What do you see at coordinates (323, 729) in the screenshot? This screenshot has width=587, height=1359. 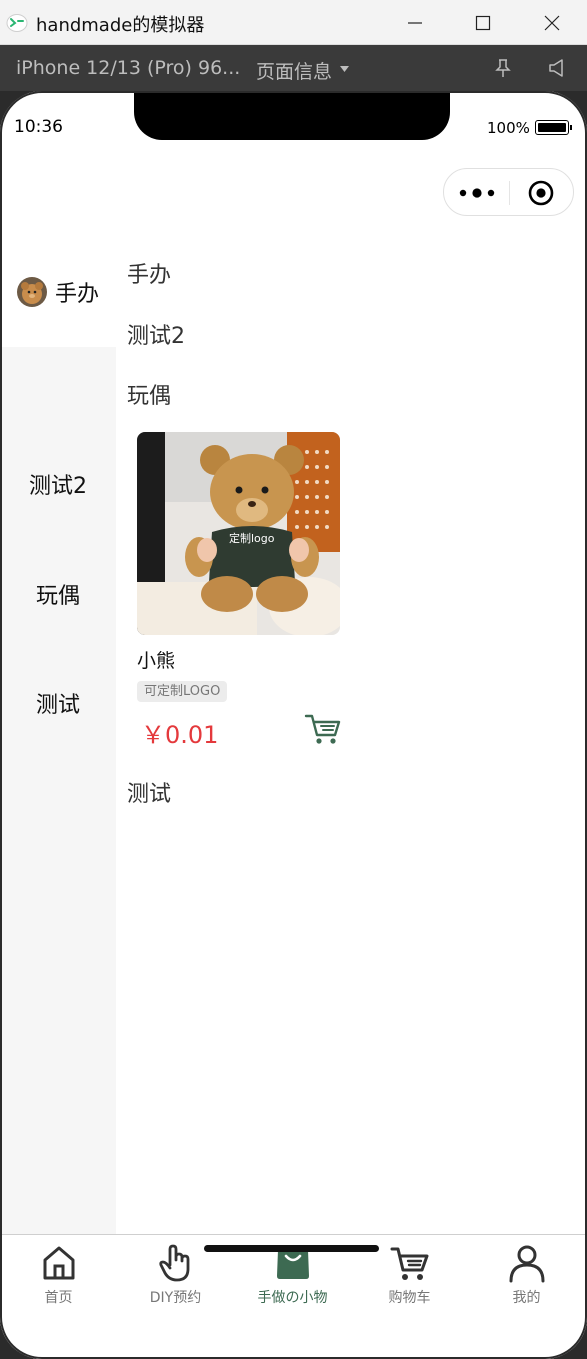 I see `add-to-cart-icon` at bounding box center [323, 729].